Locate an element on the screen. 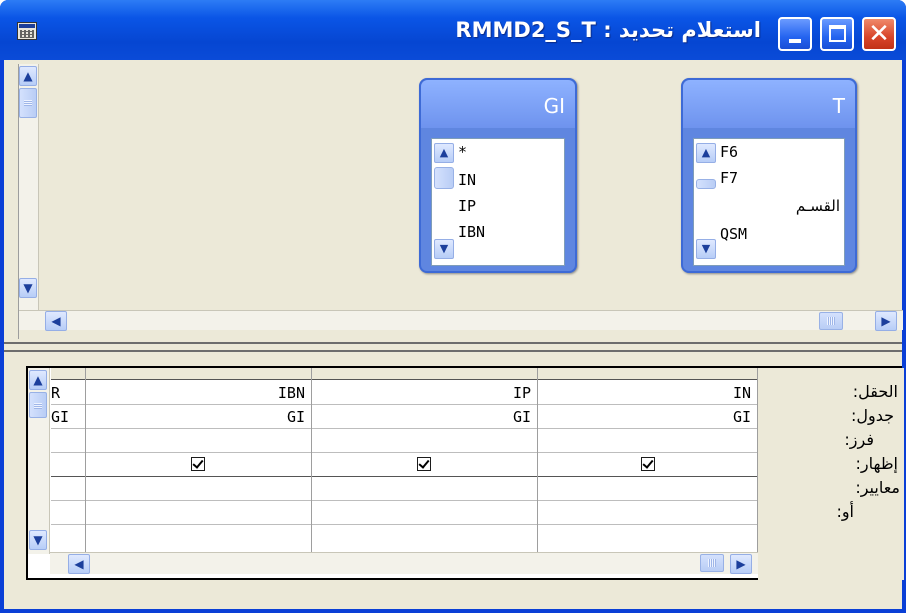 The width and height of the screenshot is (906, 613). grid-field-cell: IN is located at coordinates (645, 393).